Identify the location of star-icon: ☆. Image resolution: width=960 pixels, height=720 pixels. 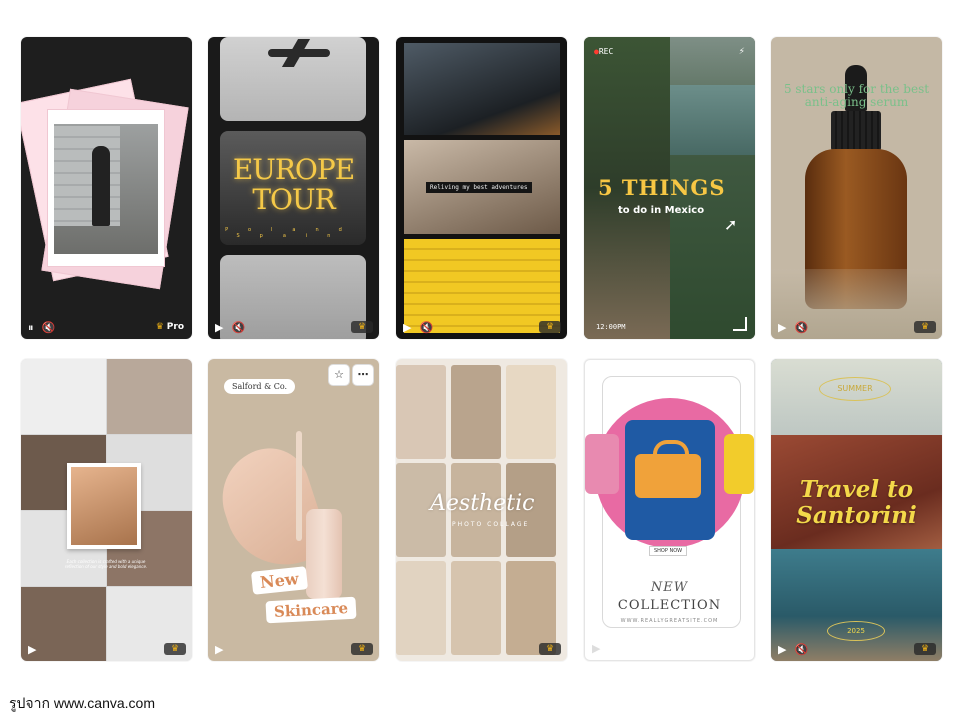
(339, 375).